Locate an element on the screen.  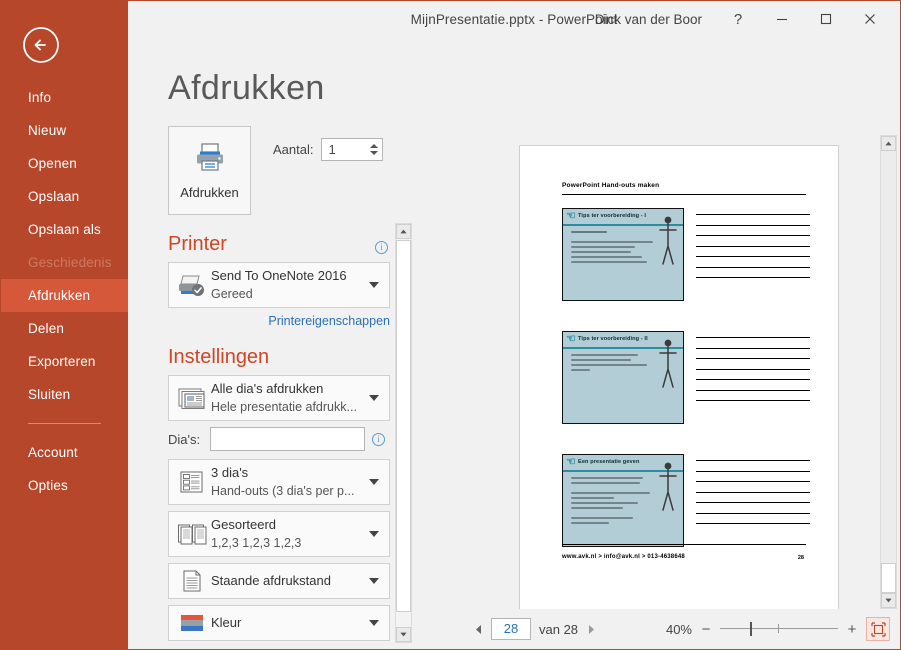
sidebar-item-account: Account is located at coordinates (64, 452).